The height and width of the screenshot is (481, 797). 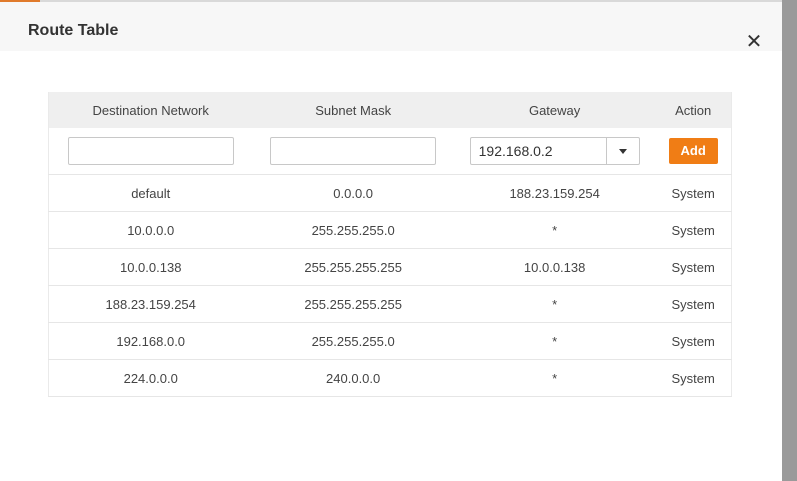 I want to click on table-row: 188.23.159.254 255.255.255.255 * System, so click(x=390, y=304).